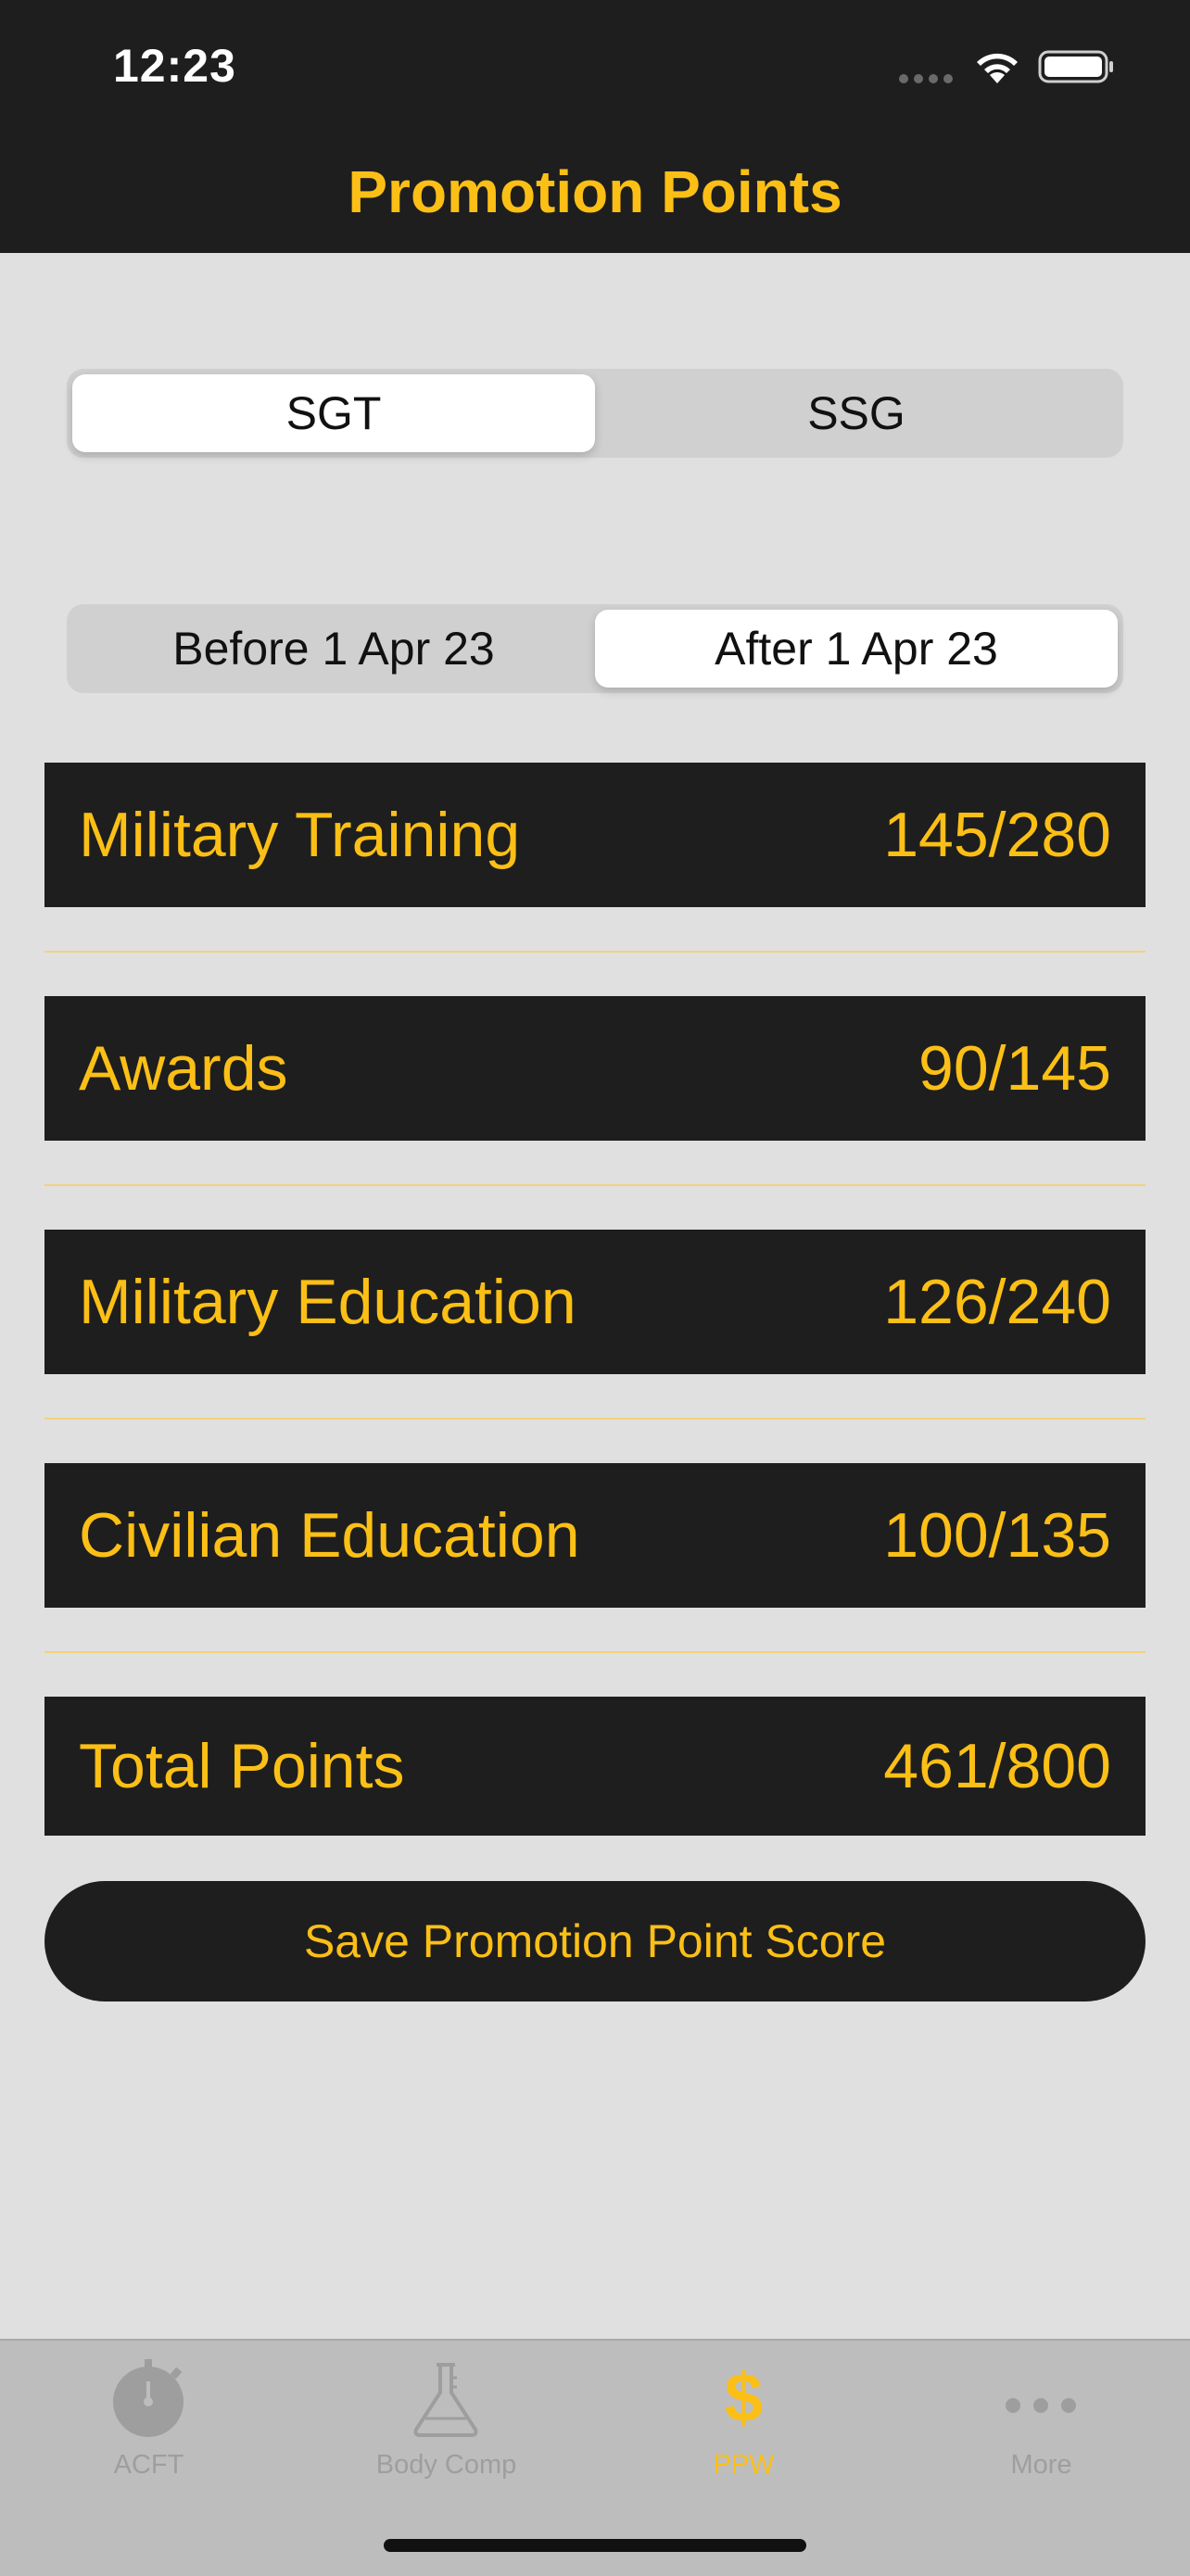  Describe the element at coordinates (595, 835) in the screenshot. I see `category-row-military-training: Military Training 145/280` at that location.